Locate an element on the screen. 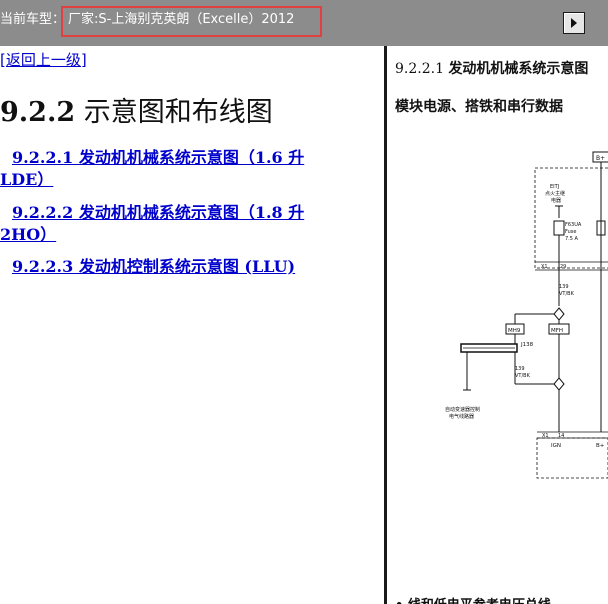 The width and height of the screenshot is (608, 604). link-9-2-2-2-line2: 2HO） is located at coordinates (28, 234).